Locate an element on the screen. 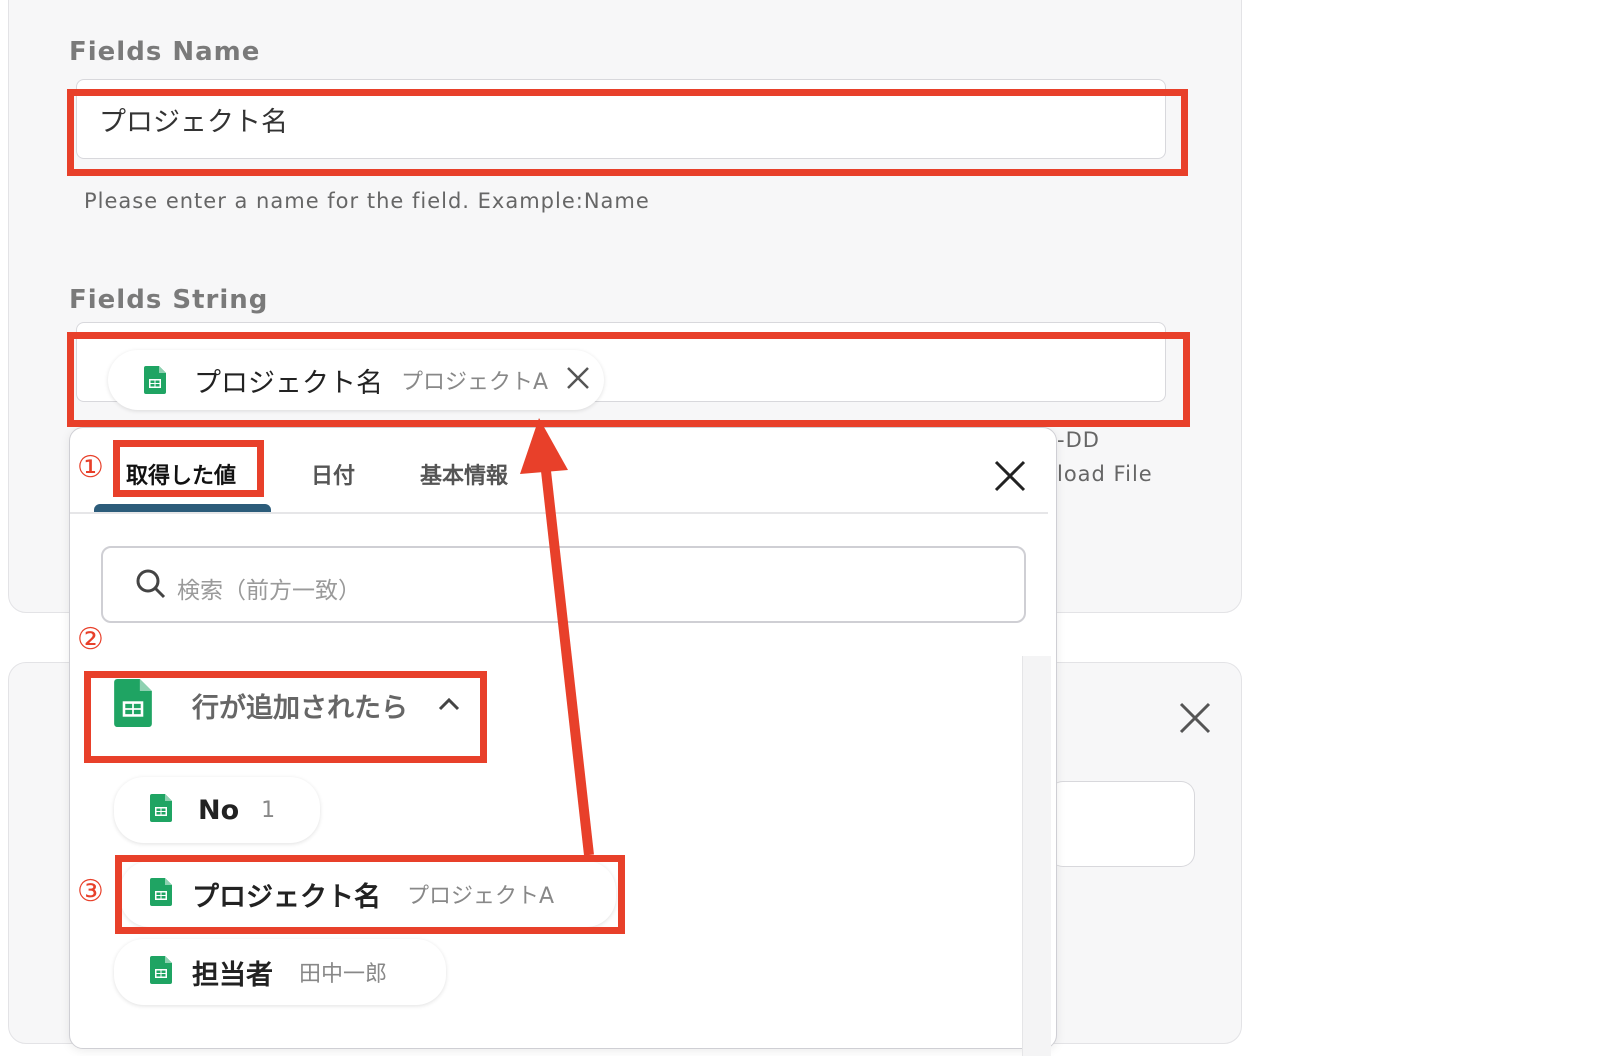  search-icon is located at coordinates (151, 586).